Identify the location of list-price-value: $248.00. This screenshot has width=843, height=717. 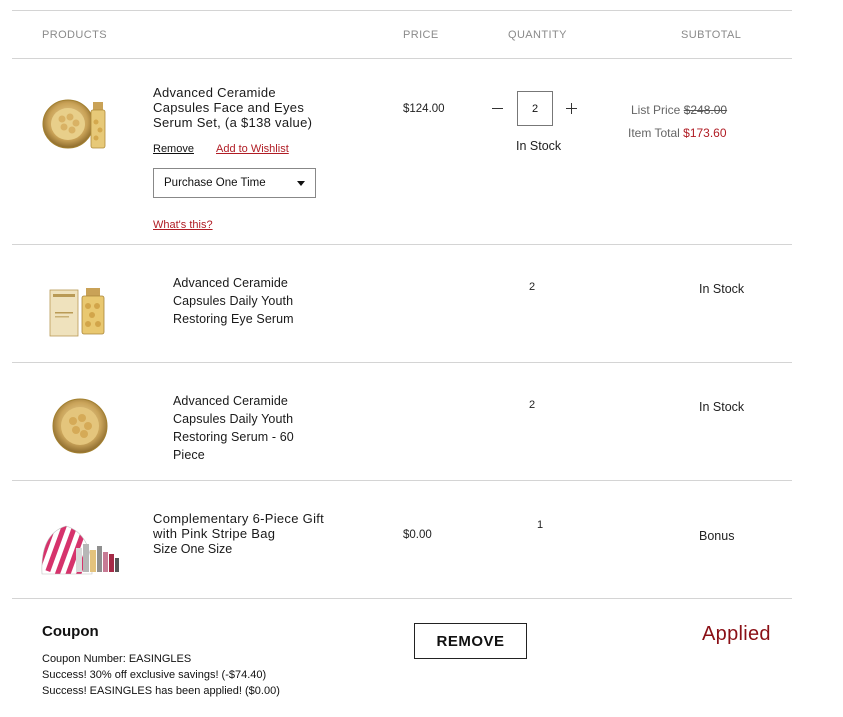
(705, 110).